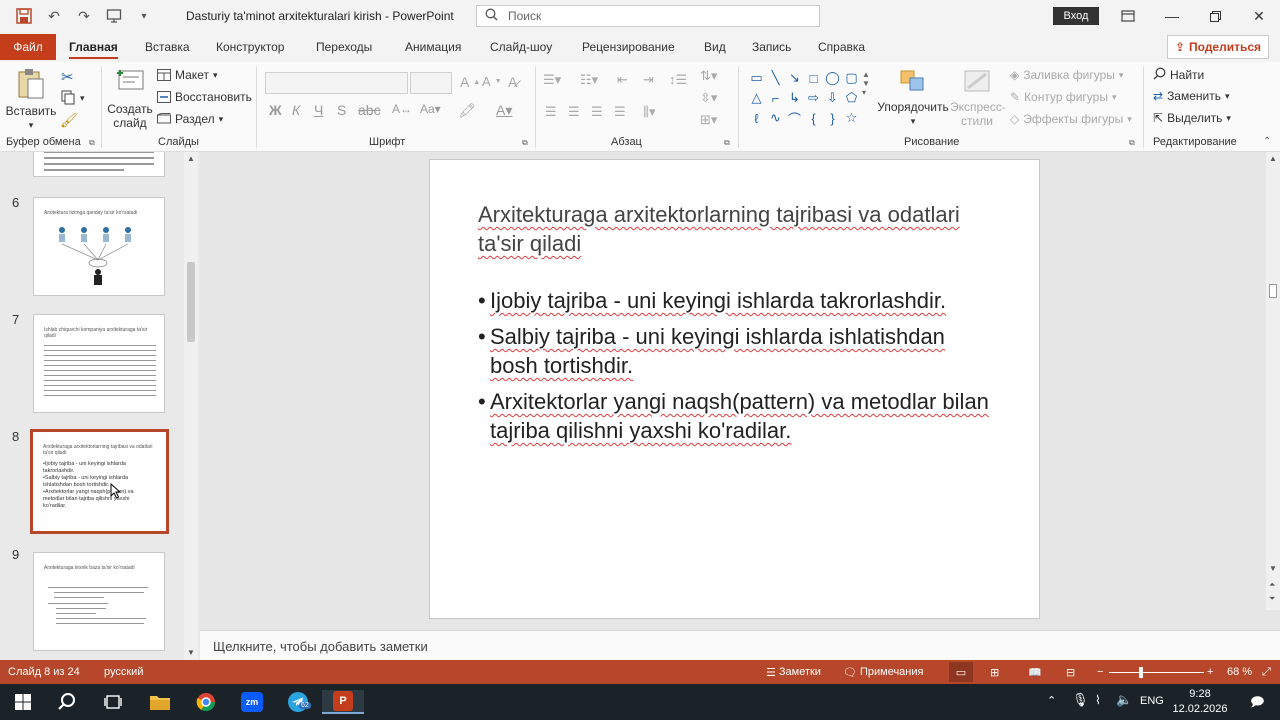  I want to click on next-slide-icon: ⏷, so click(1272, 599).